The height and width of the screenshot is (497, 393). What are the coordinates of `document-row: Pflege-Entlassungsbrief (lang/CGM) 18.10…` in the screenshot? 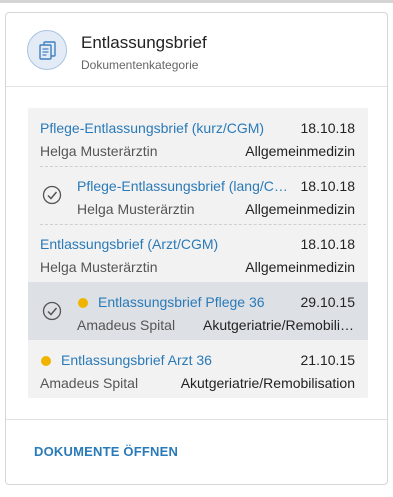 It's located at (198, 195).